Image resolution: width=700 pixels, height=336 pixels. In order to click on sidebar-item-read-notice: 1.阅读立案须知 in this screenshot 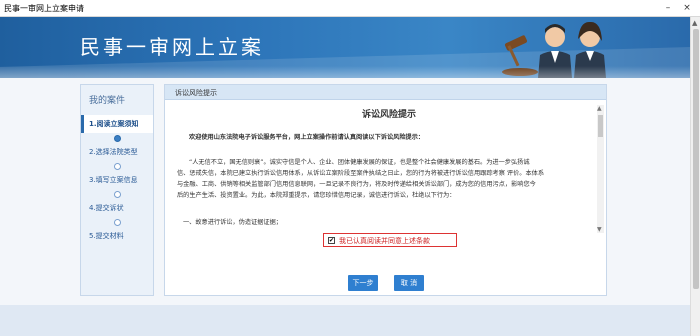, I will do `click(117, 124)`.